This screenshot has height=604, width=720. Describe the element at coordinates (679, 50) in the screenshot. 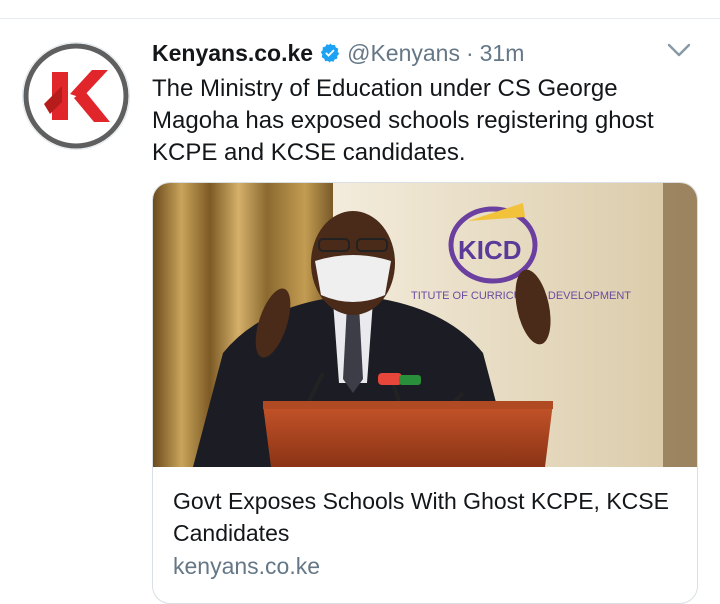

I see `chevron-down-icon` at that location.